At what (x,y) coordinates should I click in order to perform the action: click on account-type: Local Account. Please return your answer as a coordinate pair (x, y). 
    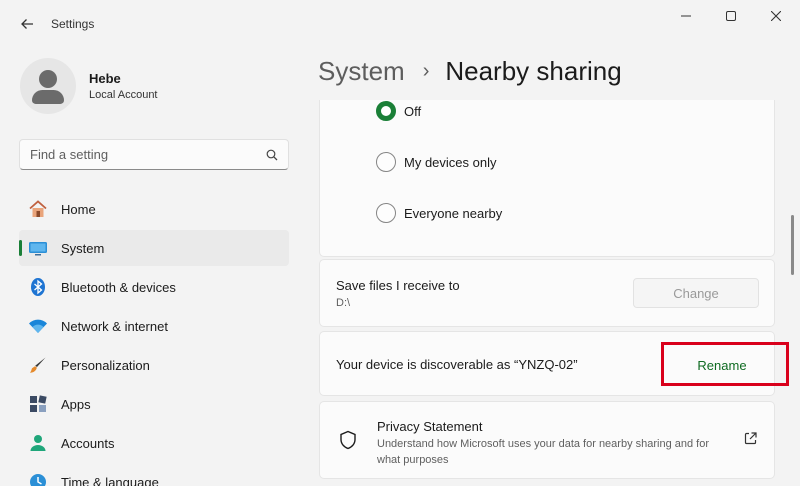
    Looking at the image, I should click on (123, 95).